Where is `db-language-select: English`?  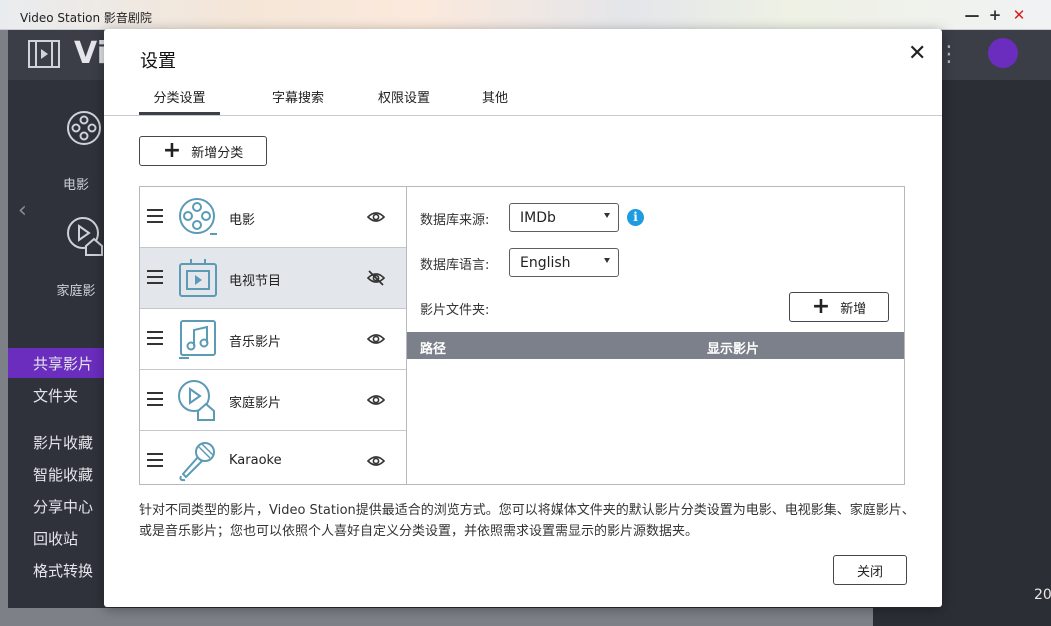
db-language-select: English is located at coordinates (564, 262).